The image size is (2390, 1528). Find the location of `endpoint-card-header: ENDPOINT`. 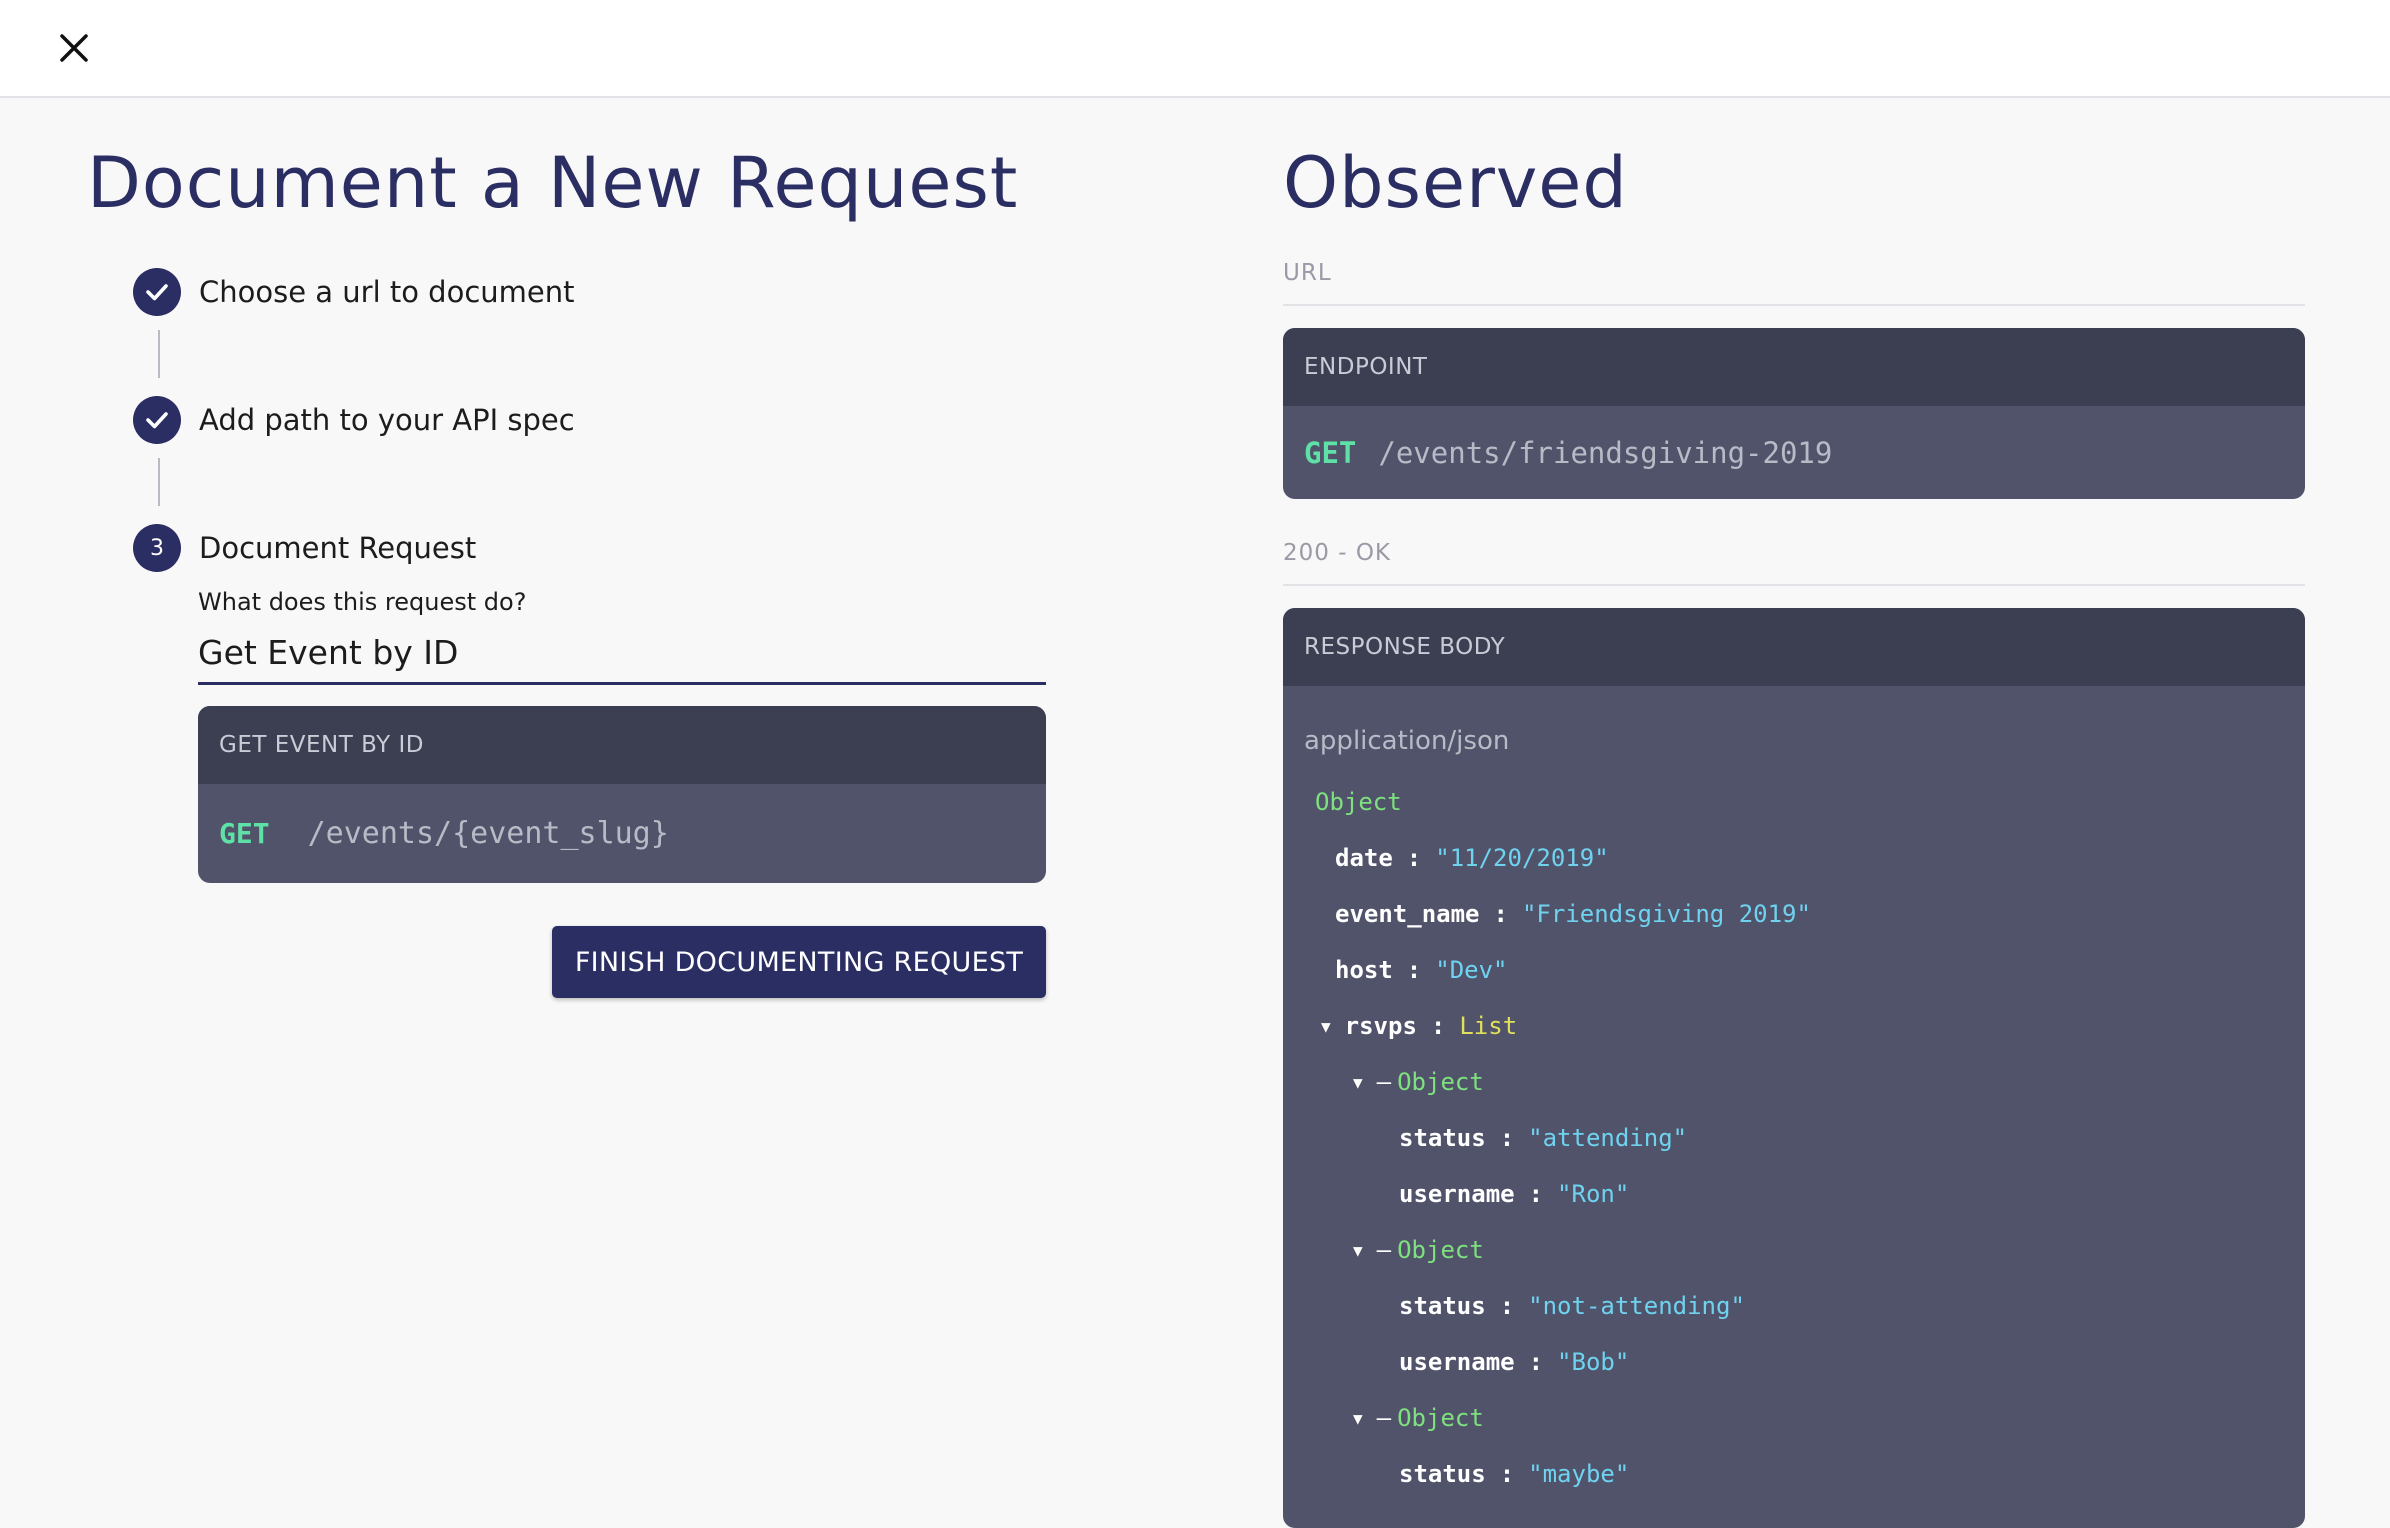

endpoint-card-header: ENDPOINT is located at coordinates (1794, 367).